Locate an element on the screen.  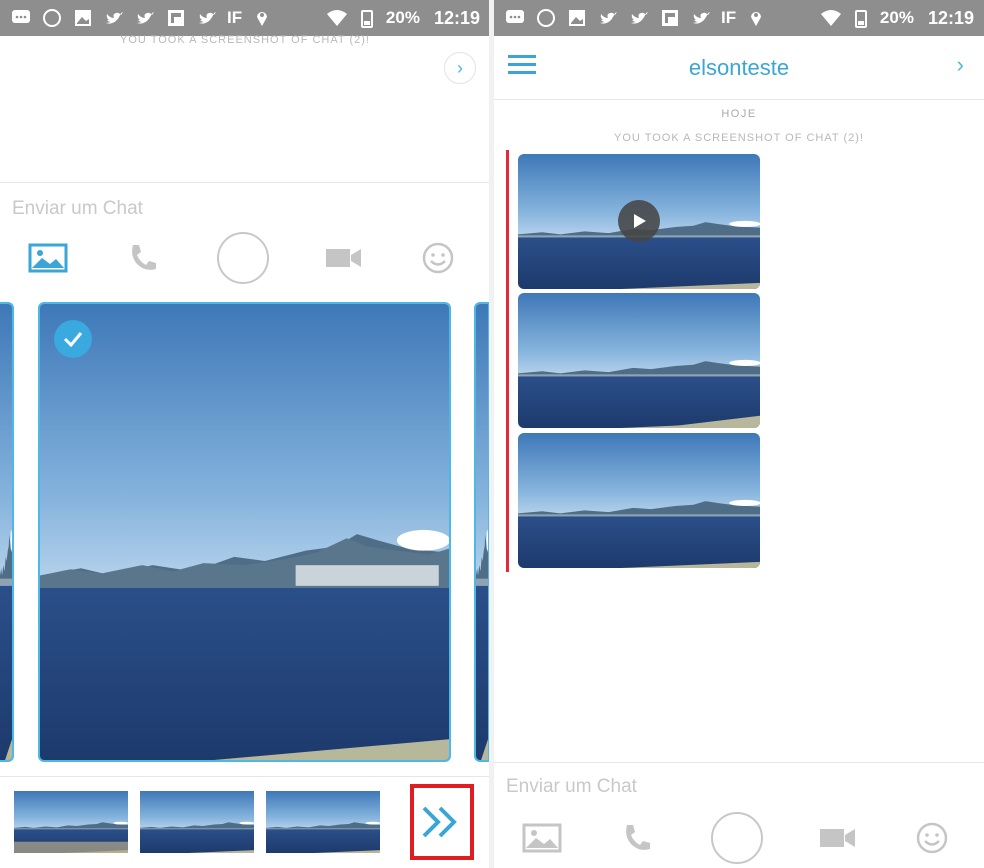
chat-title: elsonteste is located at coordinates (739, 67).